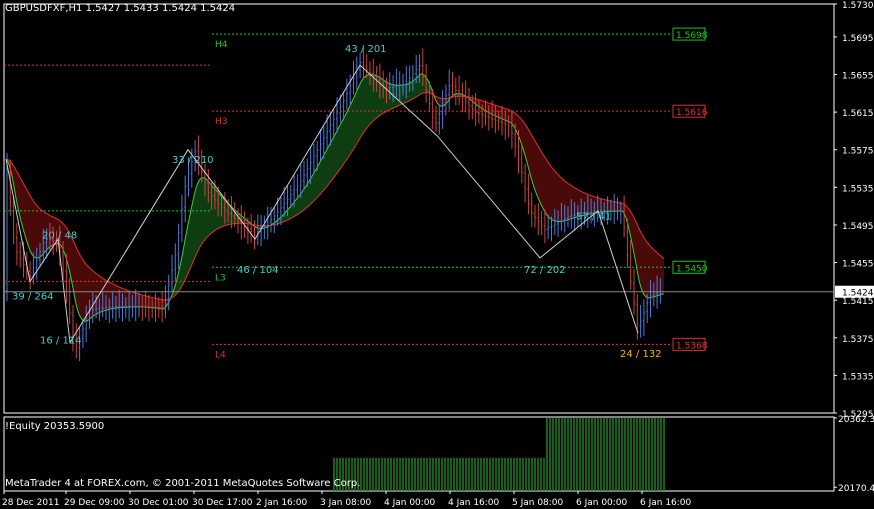 The height and width of the screenshot is (509, 874). What do you see at coordinates (55, 426) in the screenshot?
I see `equity-title: !Equity 20353.5900` at bounding box center [55, 426].